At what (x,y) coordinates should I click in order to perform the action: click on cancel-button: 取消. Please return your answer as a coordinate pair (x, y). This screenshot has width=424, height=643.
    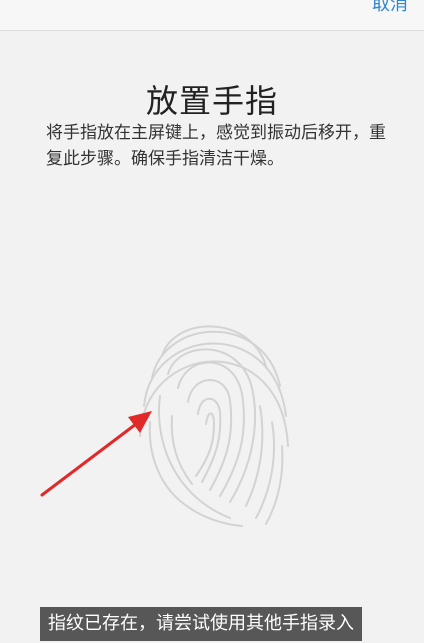
    Looking at the image, I should click on (390, 9).